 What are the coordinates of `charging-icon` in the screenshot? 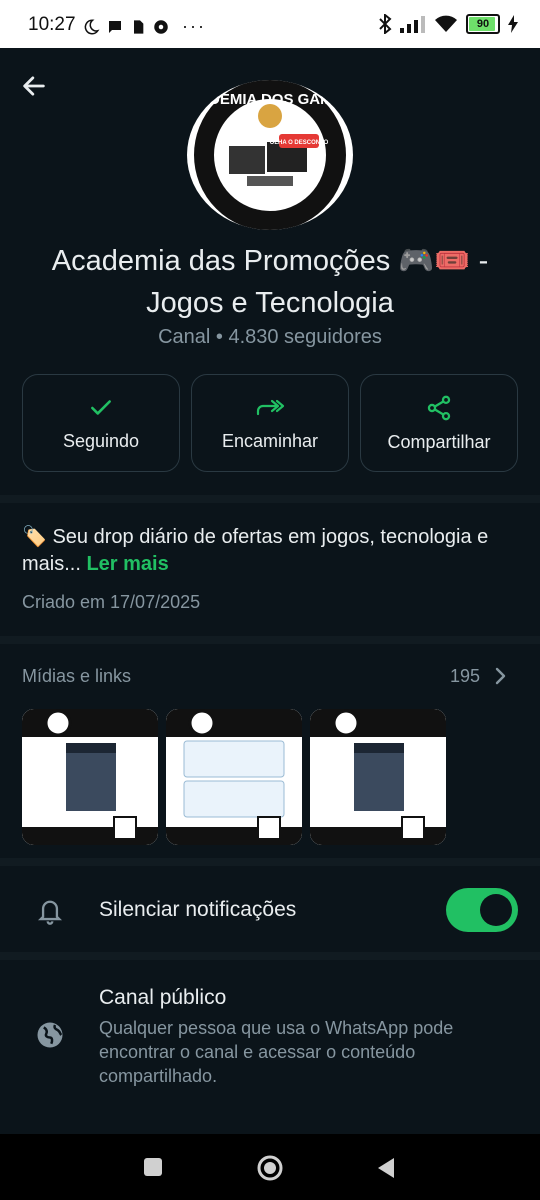 It's located at (513, 24).